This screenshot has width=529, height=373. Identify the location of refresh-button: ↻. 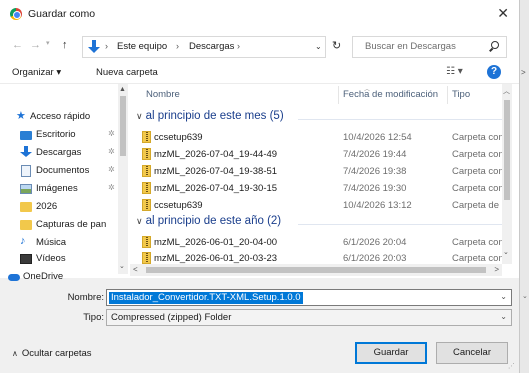
(336, 45).